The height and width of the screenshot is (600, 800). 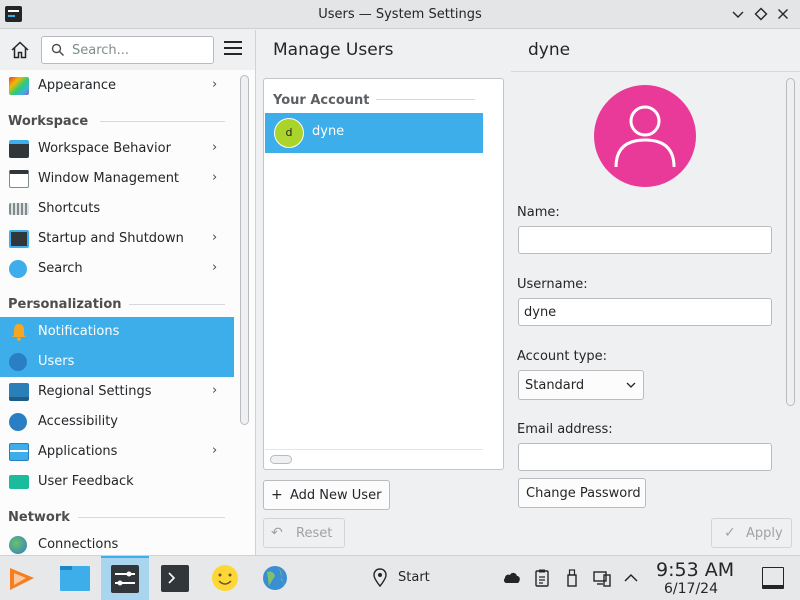 I want to click on maximize-button, so click(x=761, y=14).